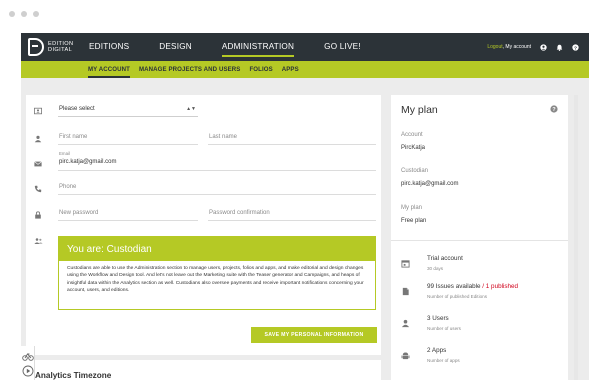 This screenshot has height=380, width=600. What do you see at coordinates (414, 221) in the screenshot?
I see `plan-value: Free plan` at bounding box center [414, 221].